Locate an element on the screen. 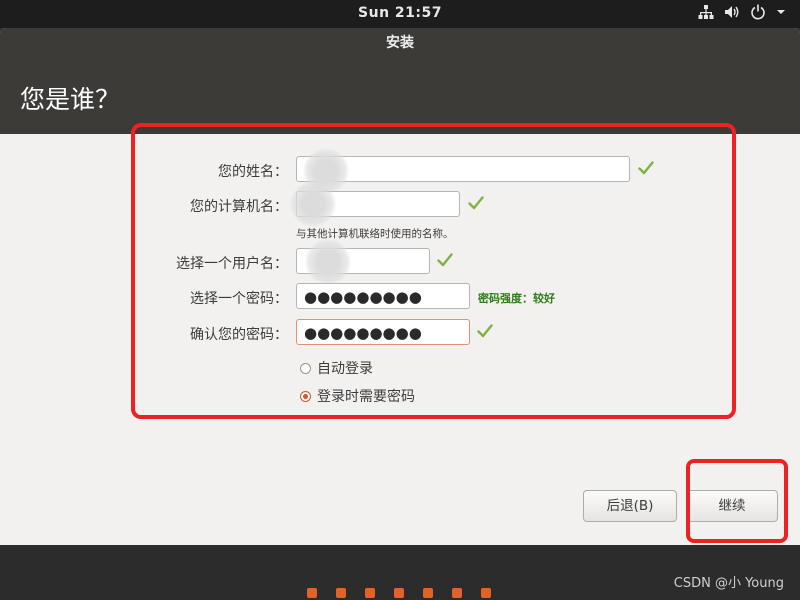  top-panel: Sun 21:57 is located at coordinates (400, 14).